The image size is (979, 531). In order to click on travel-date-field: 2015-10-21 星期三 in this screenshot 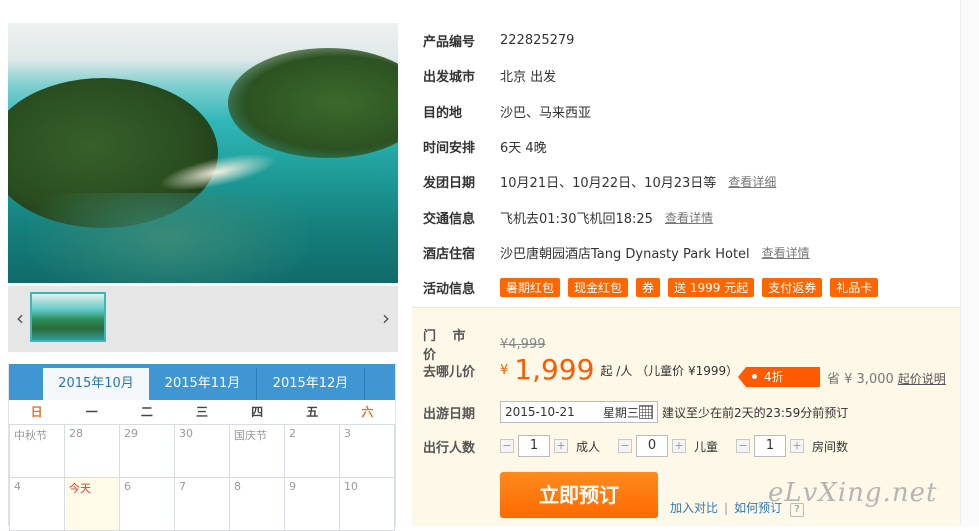, I will do `click(579, 412)`.